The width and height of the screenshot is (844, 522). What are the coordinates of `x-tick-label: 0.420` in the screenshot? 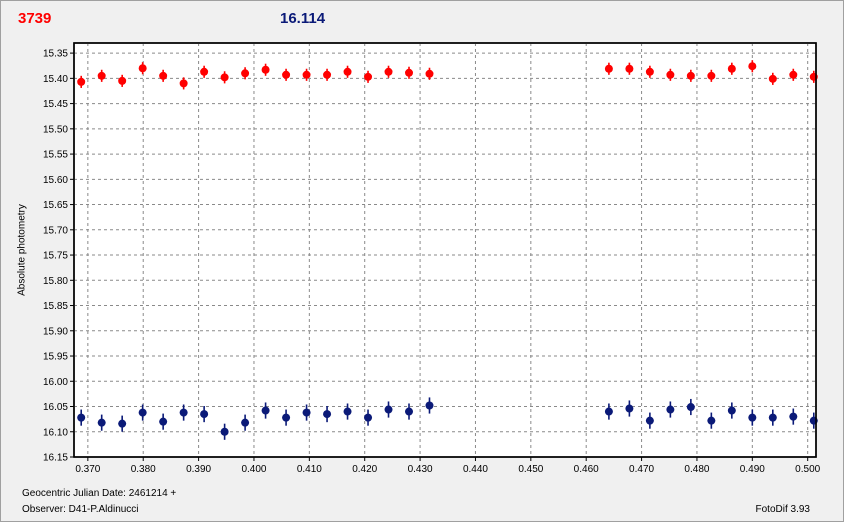 It's located at (364, 469).